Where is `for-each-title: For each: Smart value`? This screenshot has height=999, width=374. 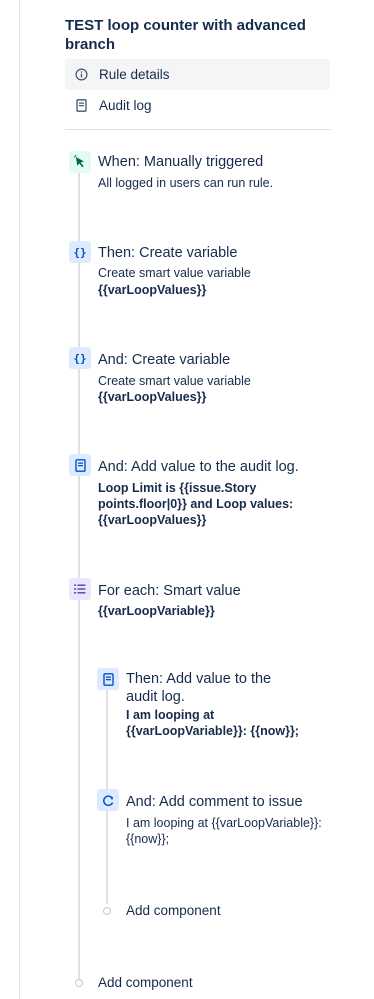 for-each-title: For each: Smart value is located at coordinates (169, 591).